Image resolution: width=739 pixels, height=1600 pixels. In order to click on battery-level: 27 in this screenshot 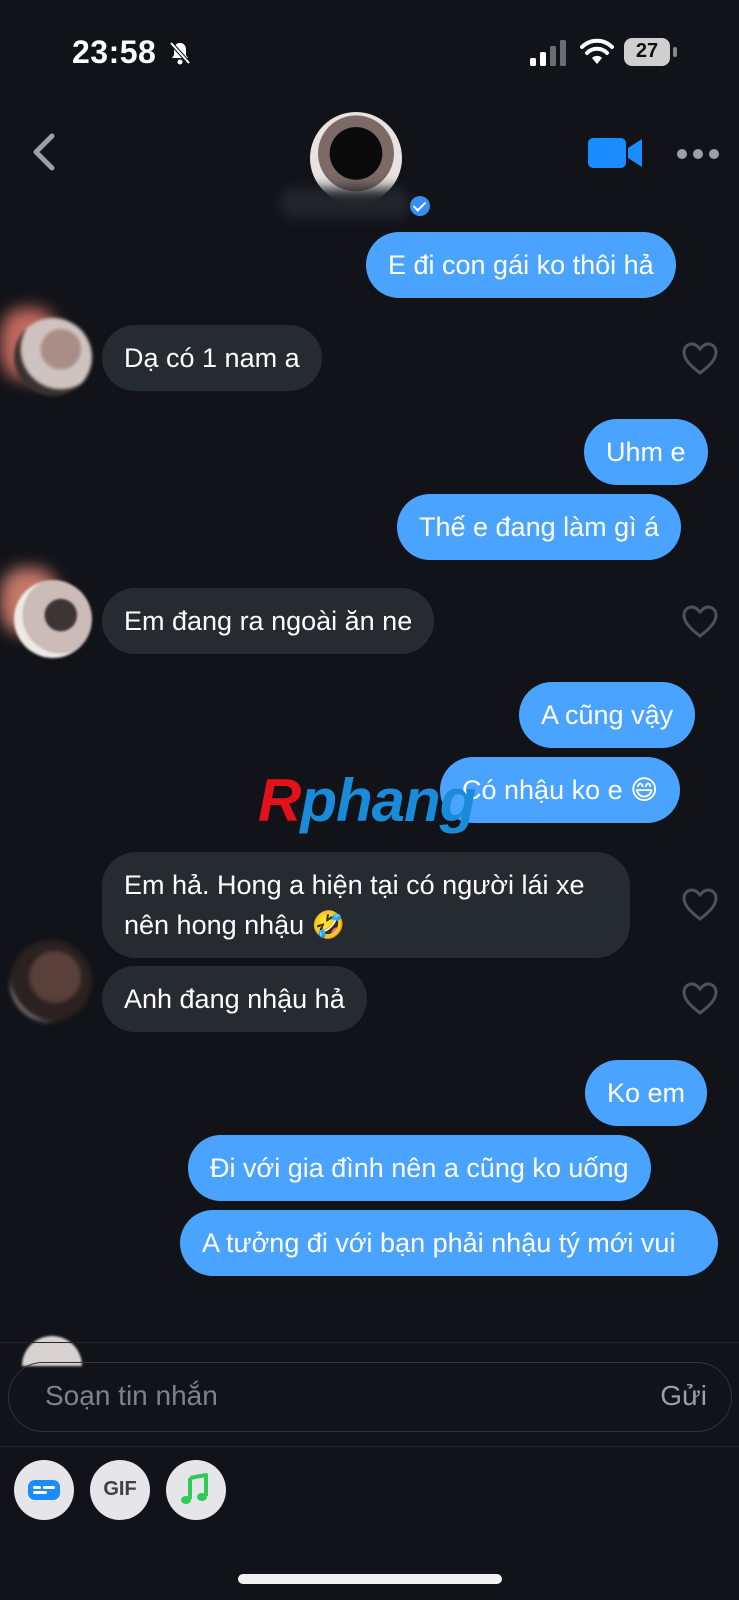, I will do `click(647, 51)`.